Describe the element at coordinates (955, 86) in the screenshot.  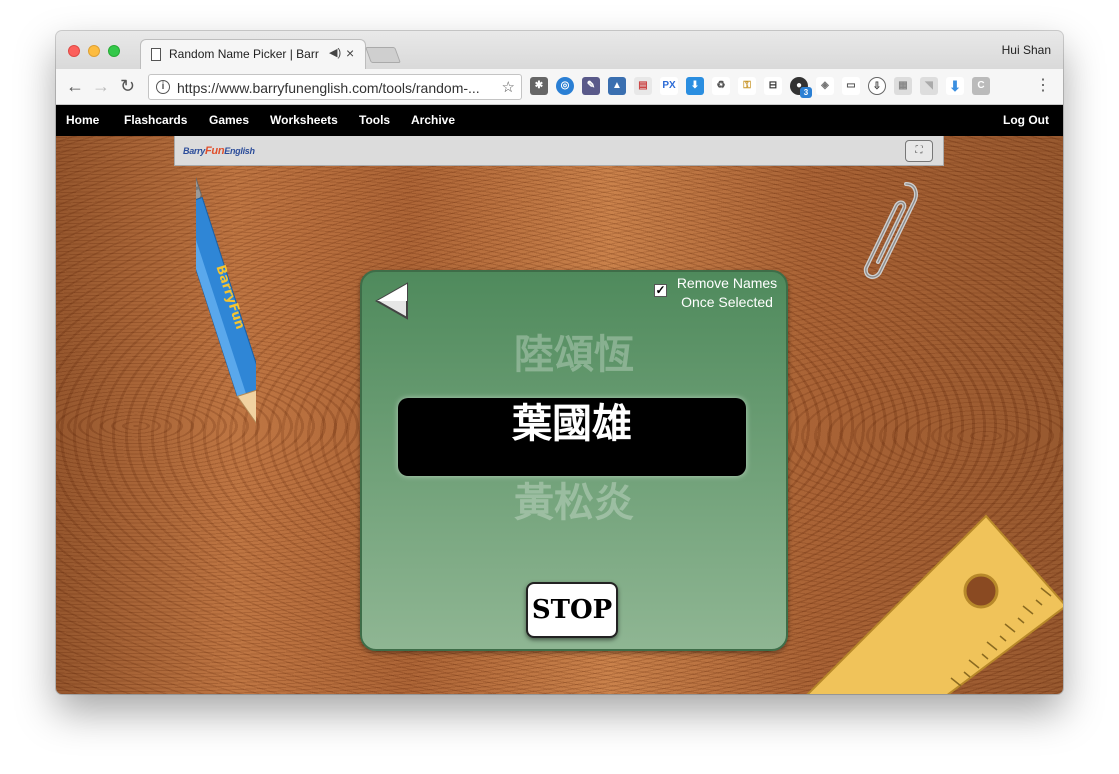
I see `extension-arrow-down-icon: ⬇` at that location.